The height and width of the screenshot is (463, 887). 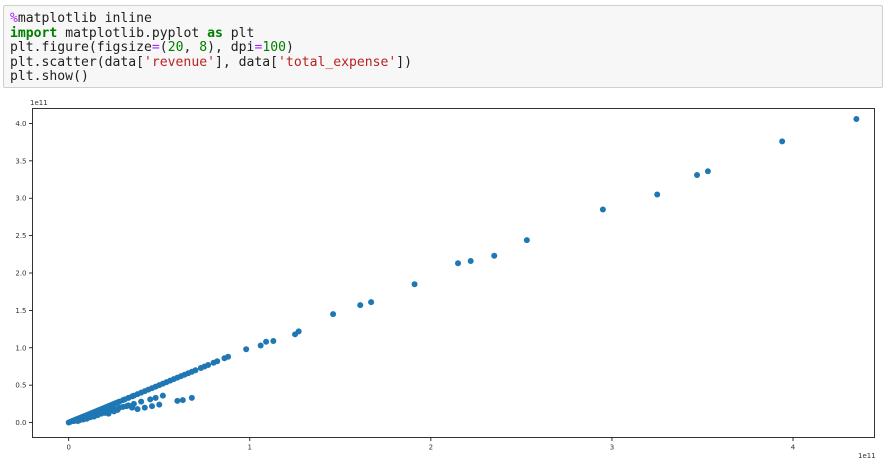 What do you see at coordinates (20, 124) in the screenshot?
I see `y-tick-label: 4.0` at bounding box center [20, 124].